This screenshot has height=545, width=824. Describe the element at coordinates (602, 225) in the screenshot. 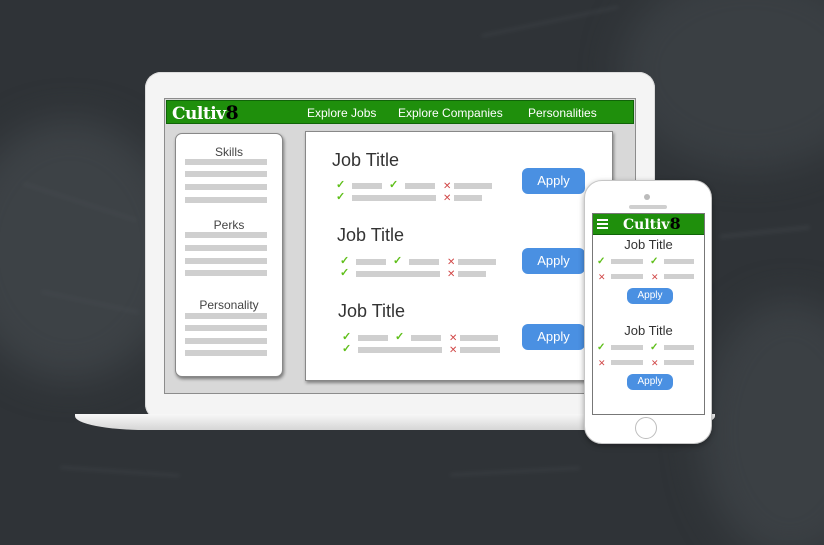

I see `hamburger-icon` at that location.